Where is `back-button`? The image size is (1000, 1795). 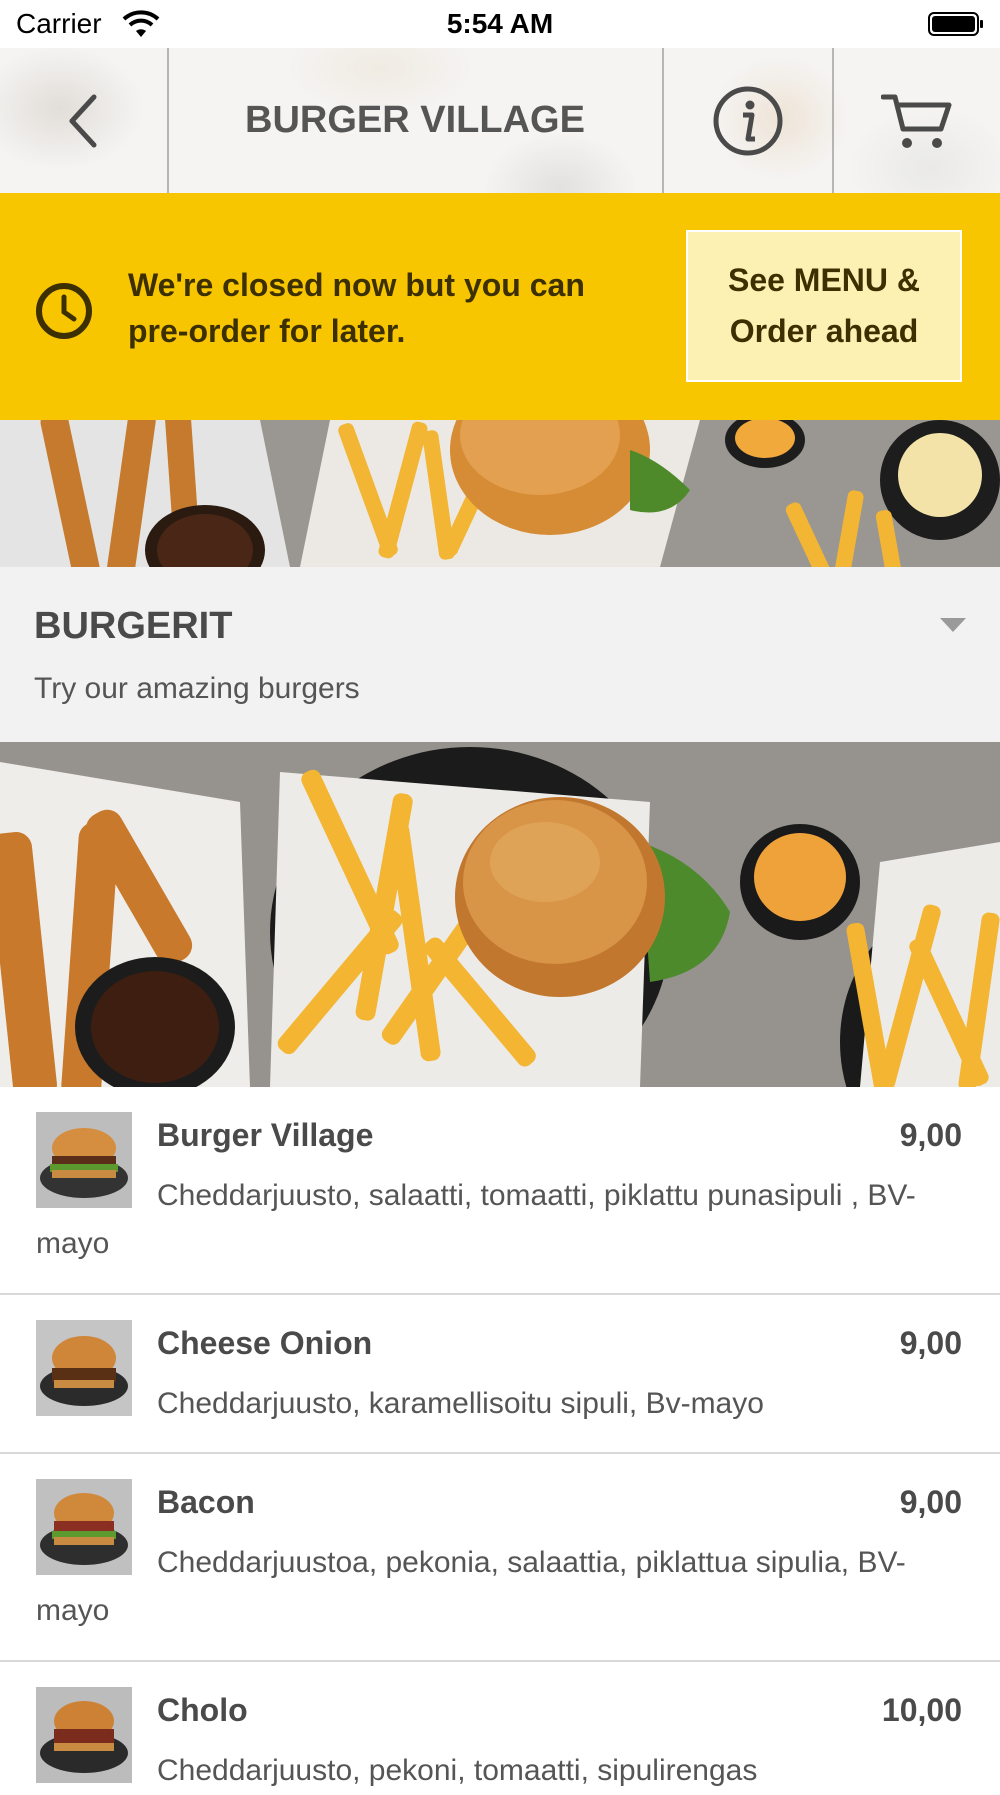 back-button is located at coordinates (84, 120).